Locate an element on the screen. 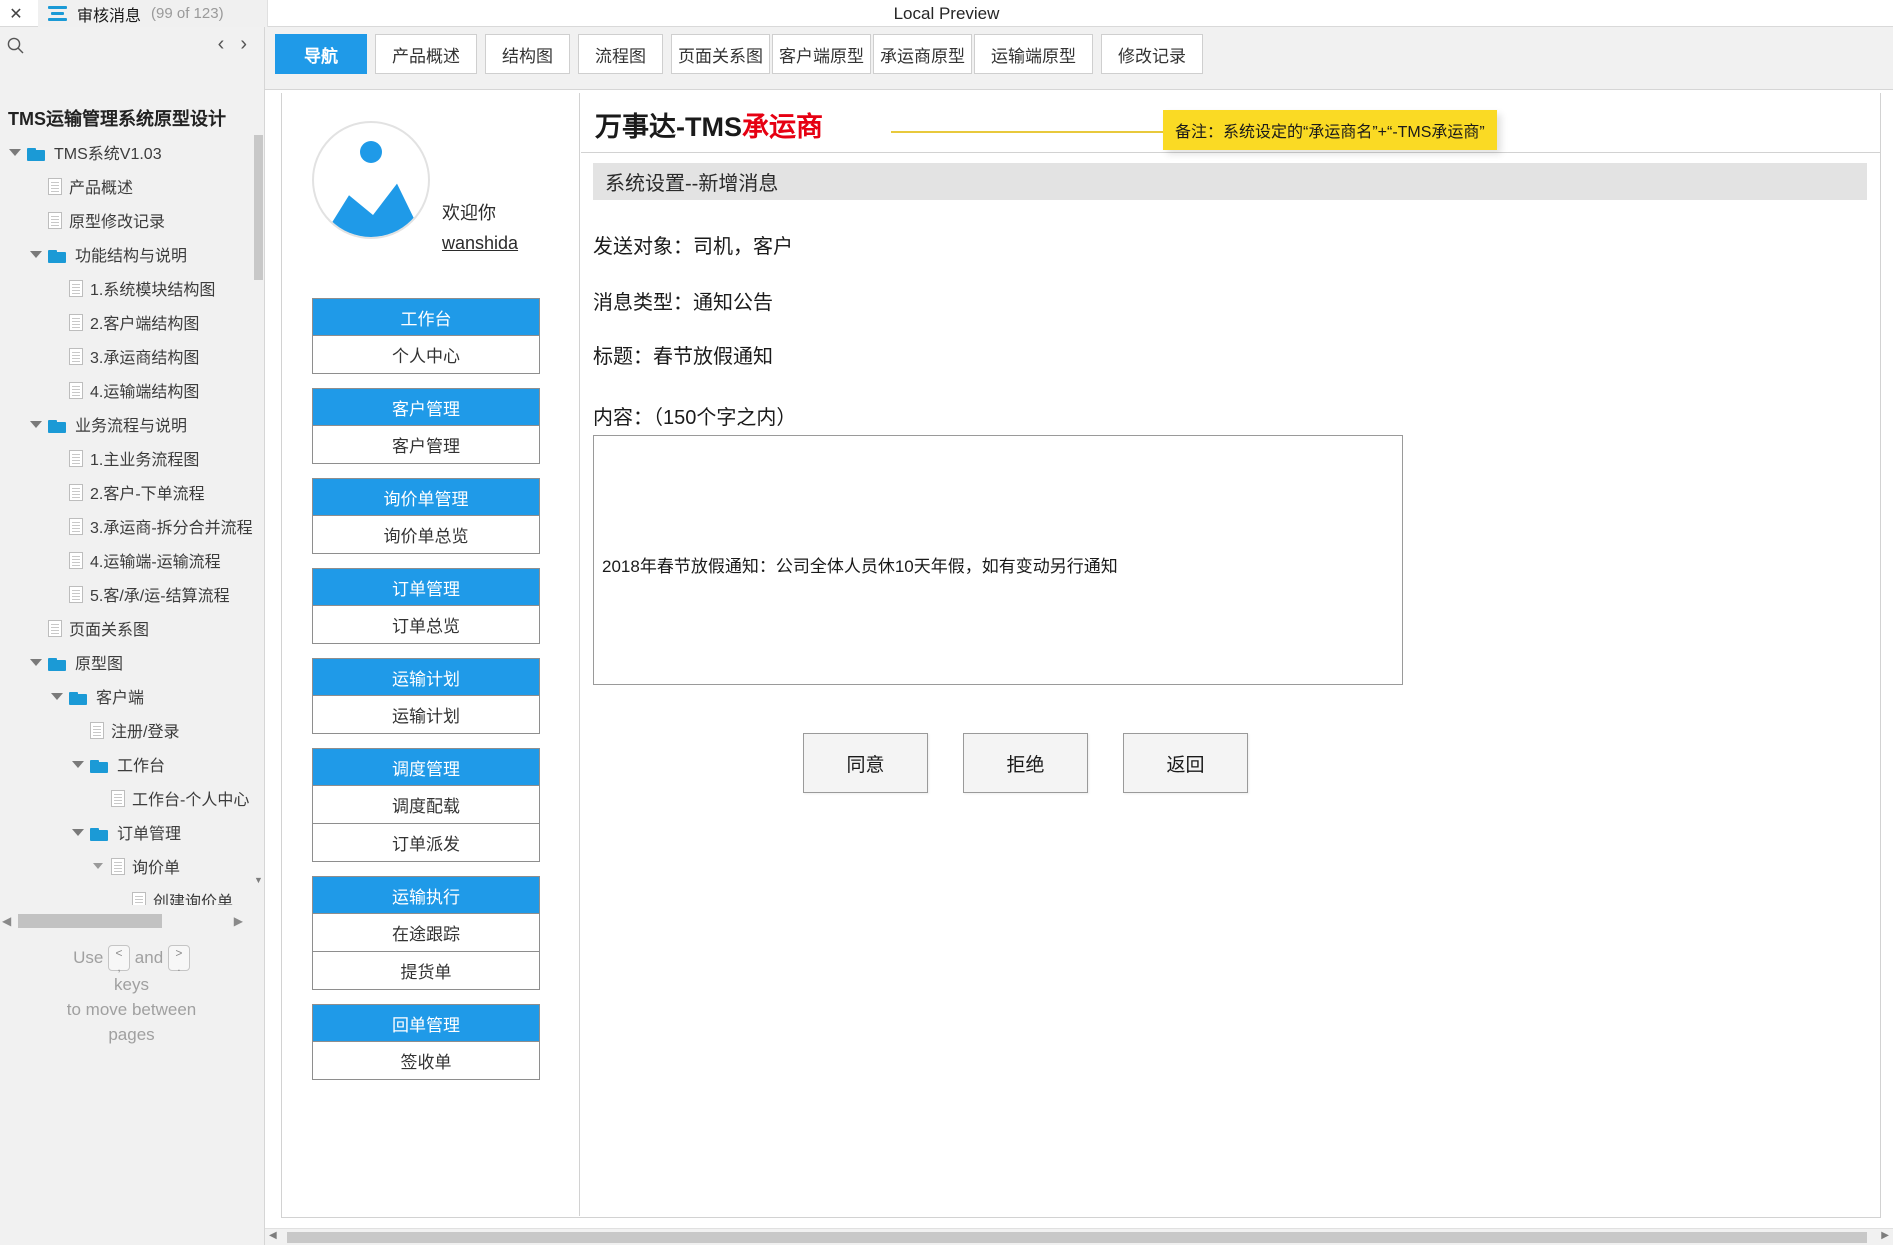  menu-group-header: 运输计划 is located at coordinates (426, 677).